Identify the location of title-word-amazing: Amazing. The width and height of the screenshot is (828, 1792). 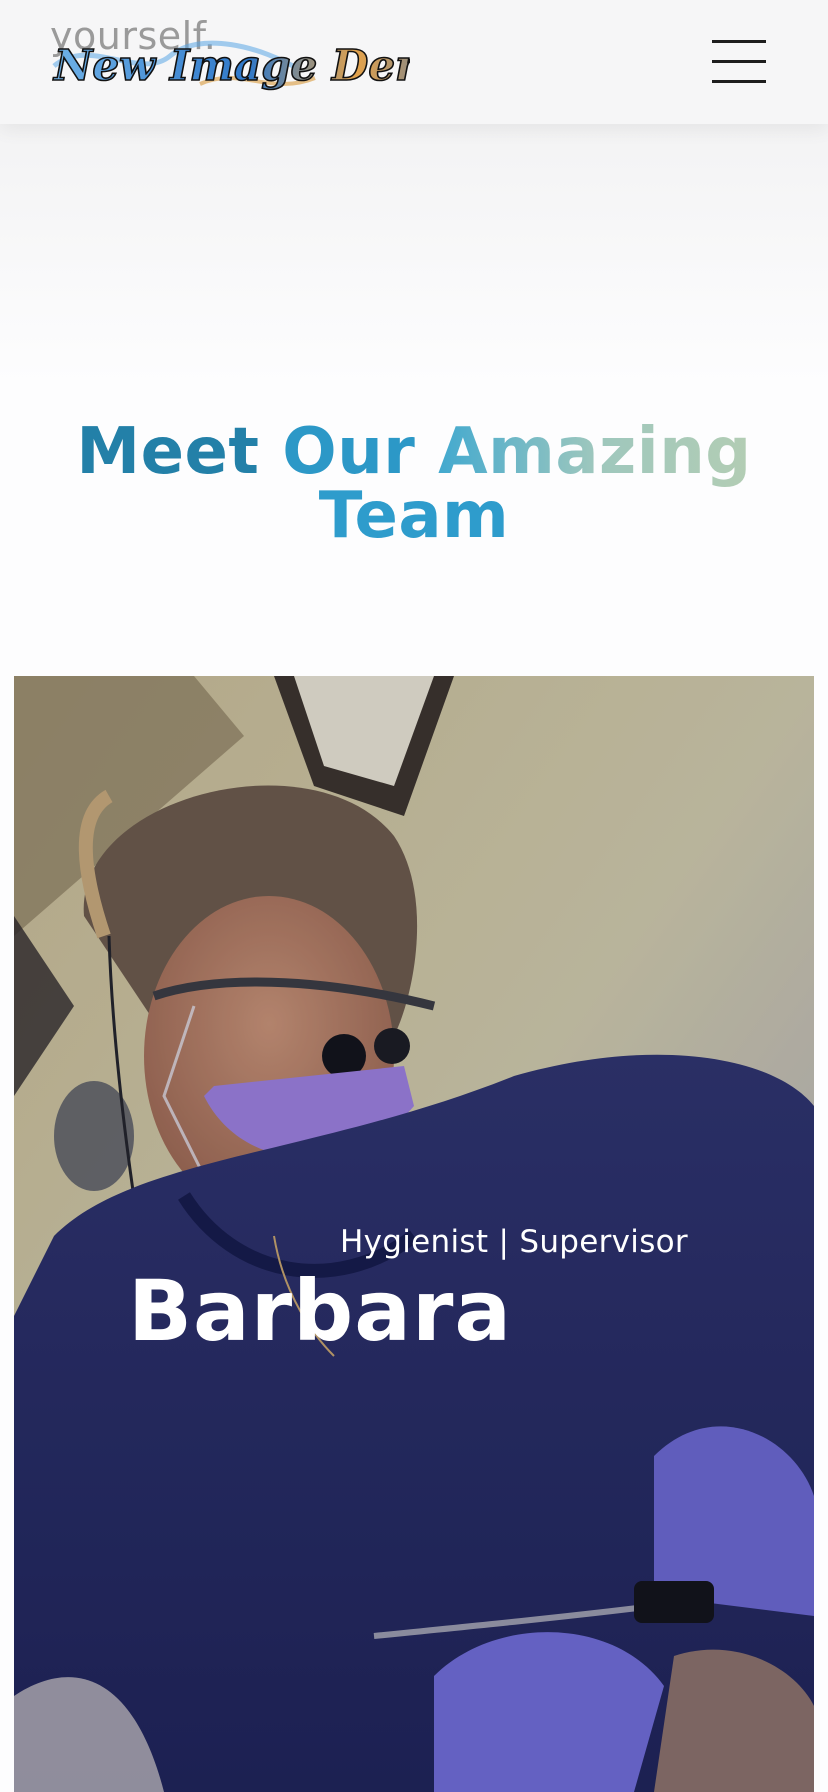
(595, 452).